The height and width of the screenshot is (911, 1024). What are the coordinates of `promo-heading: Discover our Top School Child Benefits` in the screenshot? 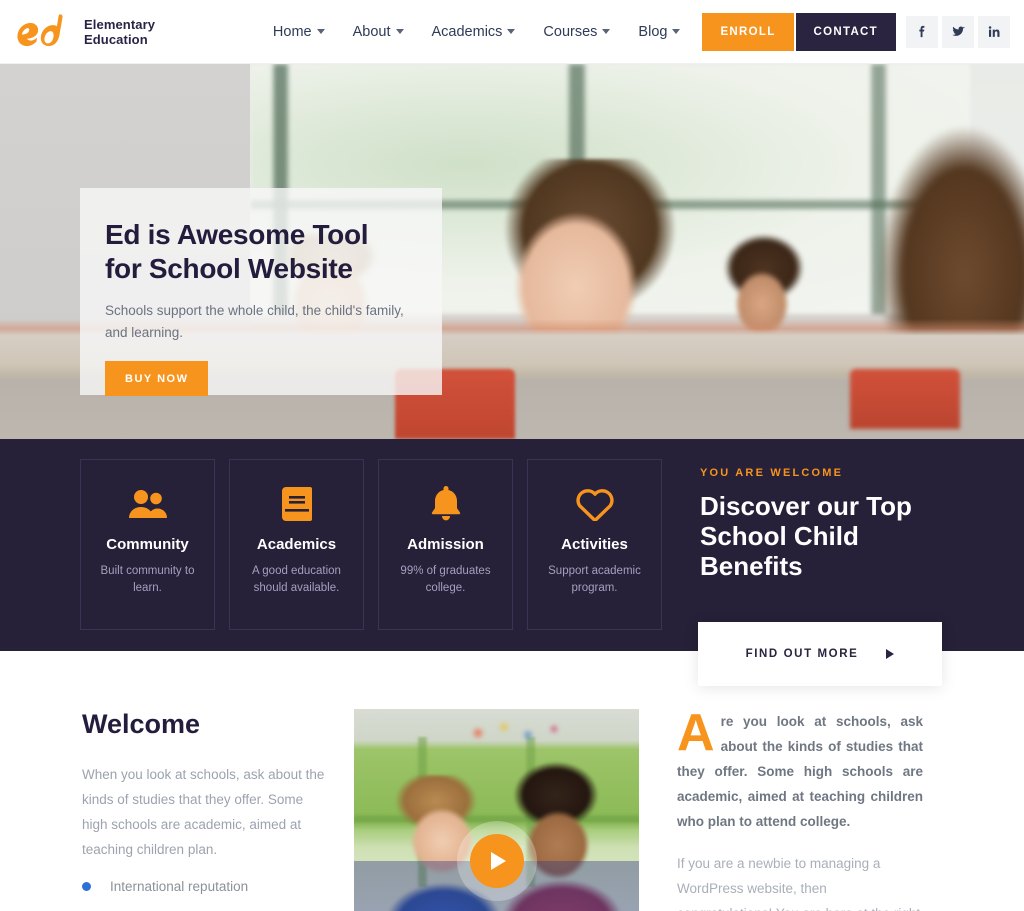 It's located at (806, 536).